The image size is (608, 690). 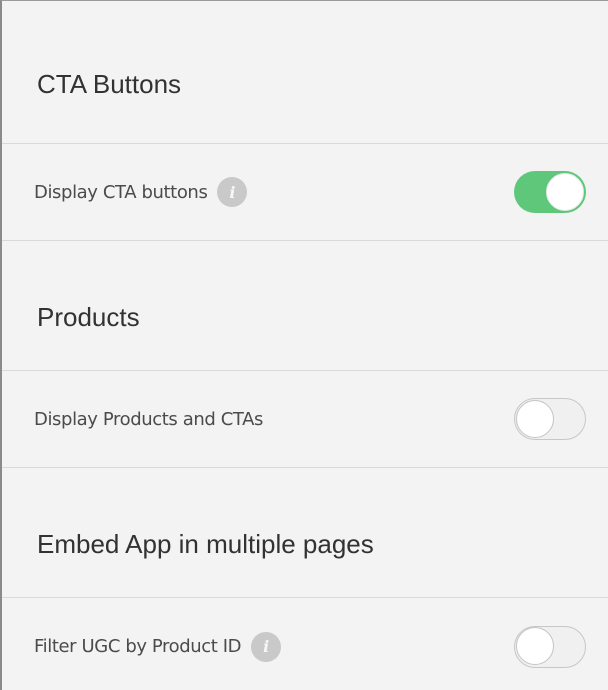 I want to click on setting-label: Filter UGC by Product ID, so click(x=138, y=646).